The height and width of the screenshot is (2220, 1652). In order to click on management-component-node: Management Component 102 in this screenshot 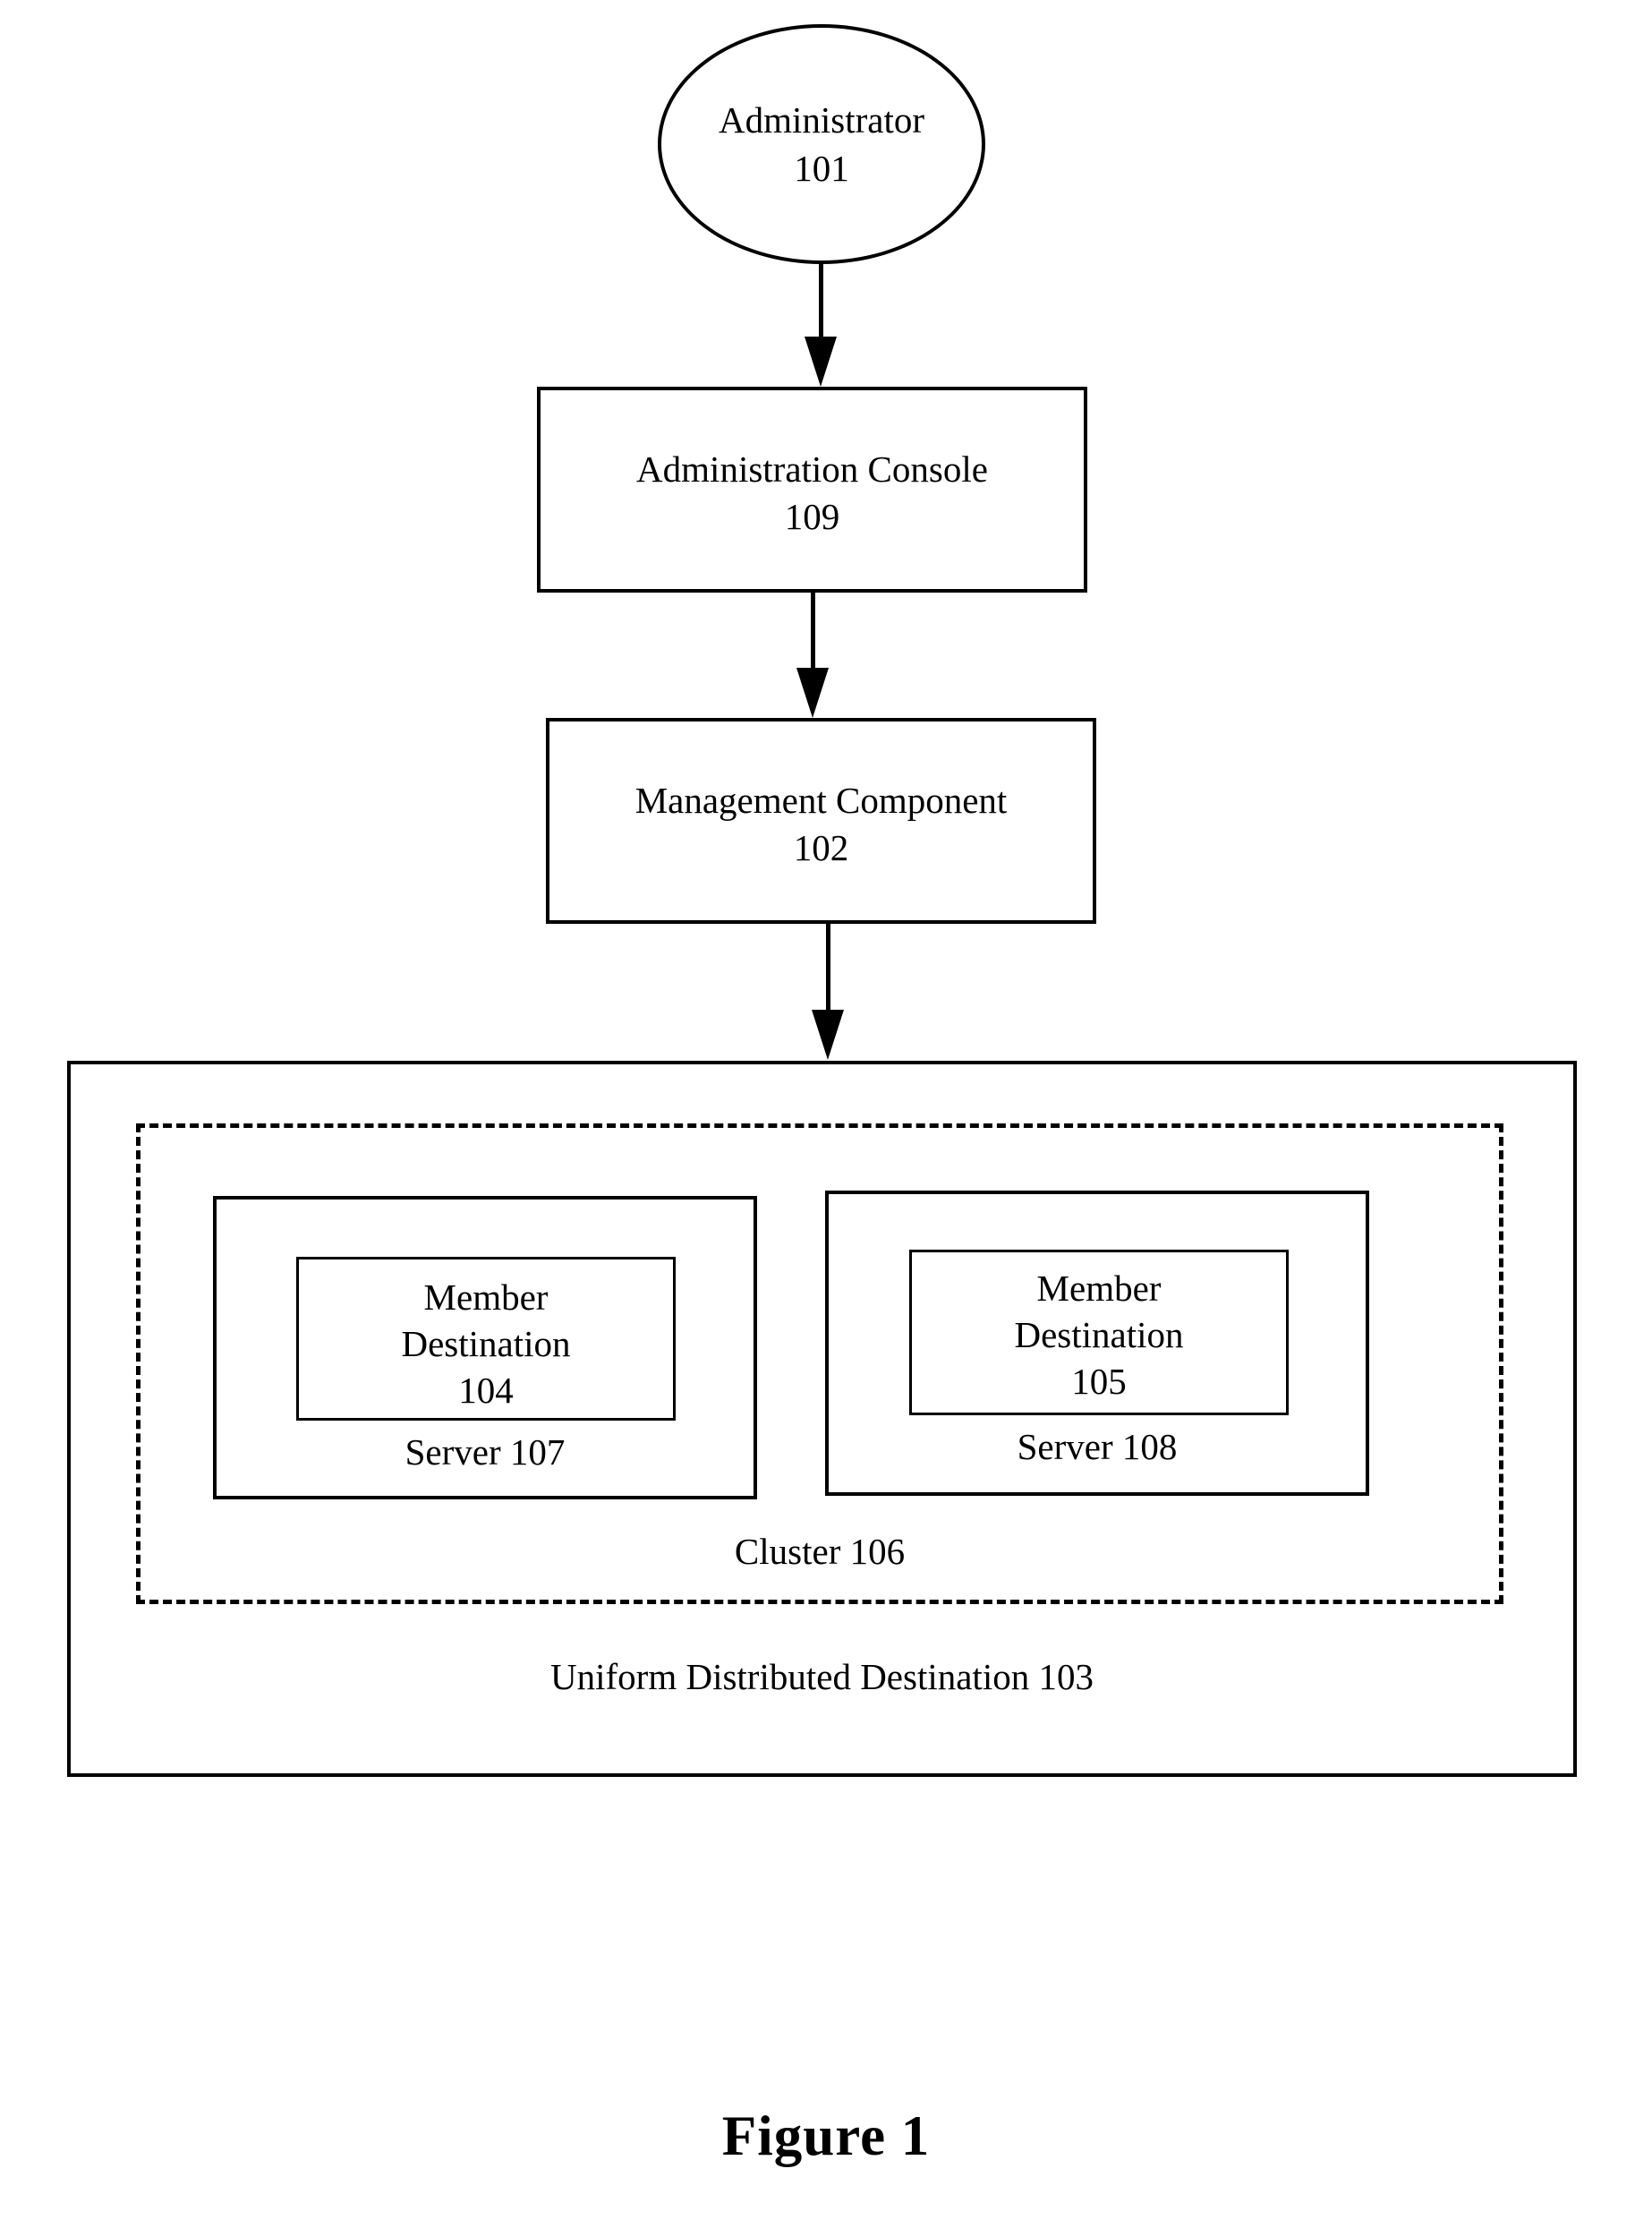, I will do `click(821, 821)`.